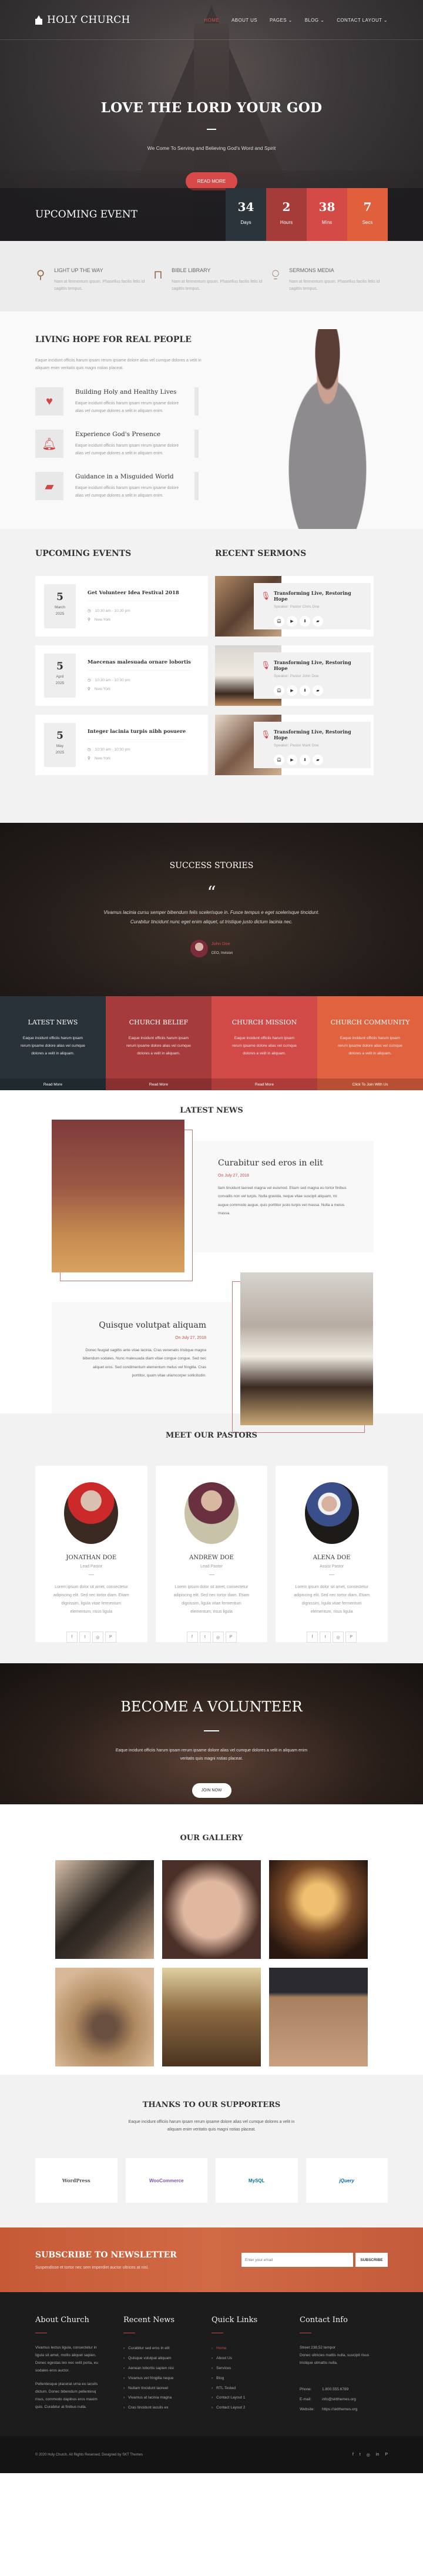 The width and height of the screenshot is (423, 2576). Describe the element at coordinates (283, 1163) in the screenshot. I see `news-title: Curabitur sed eros in elit` at that location.